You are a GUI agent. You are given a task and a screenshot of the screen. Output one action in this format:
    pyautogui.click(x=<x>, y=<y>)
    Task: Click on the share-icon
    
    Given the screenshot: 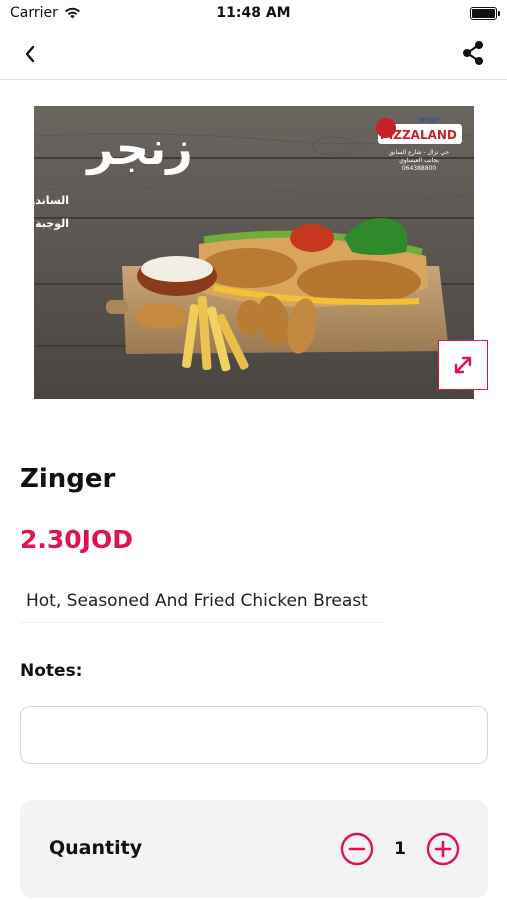 What is the action you would take?
    pyautogui.click(x=473, y=53)
    